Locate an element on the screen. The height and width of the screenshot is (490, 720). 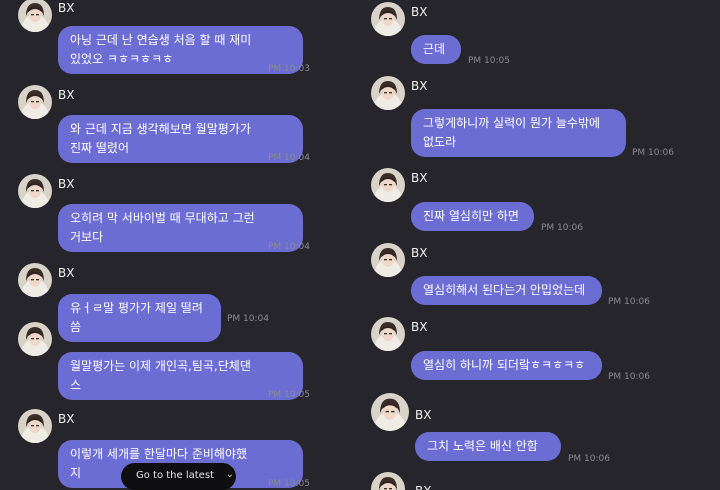
message-bubble: 와 근데 지금 생각해보면 월말평가가 진짜 떨렸어 is located at coordinates (180, 139).